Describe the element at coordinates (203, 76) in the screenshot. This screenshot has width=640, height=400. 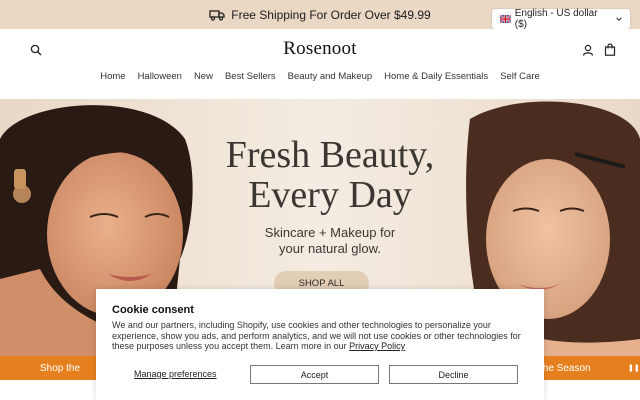
I see `nav-new: New` at that location.